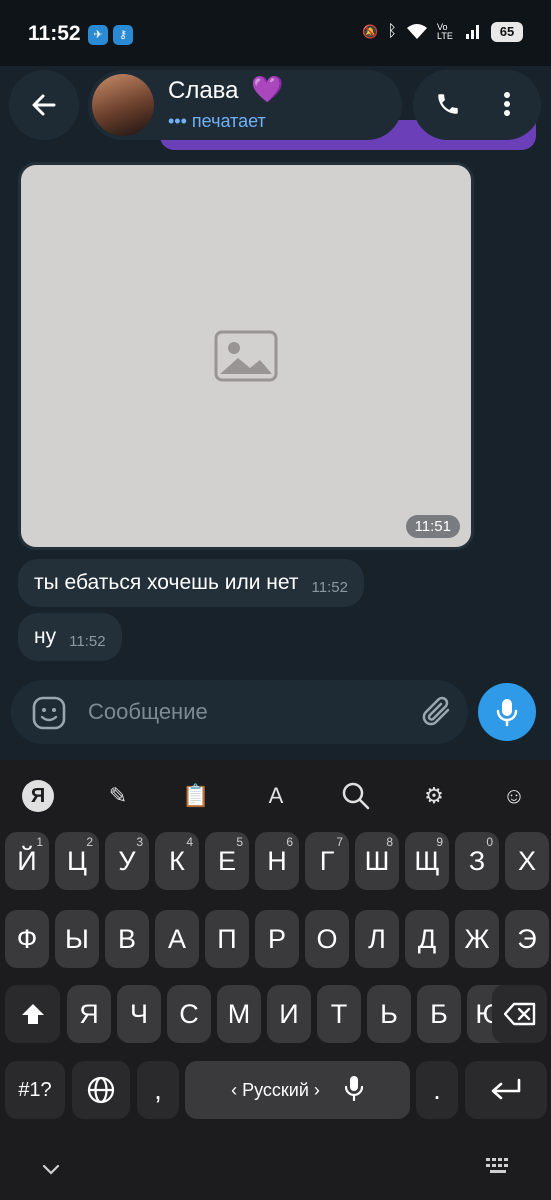  I want to click on key-К: К4, so click(177, 861).